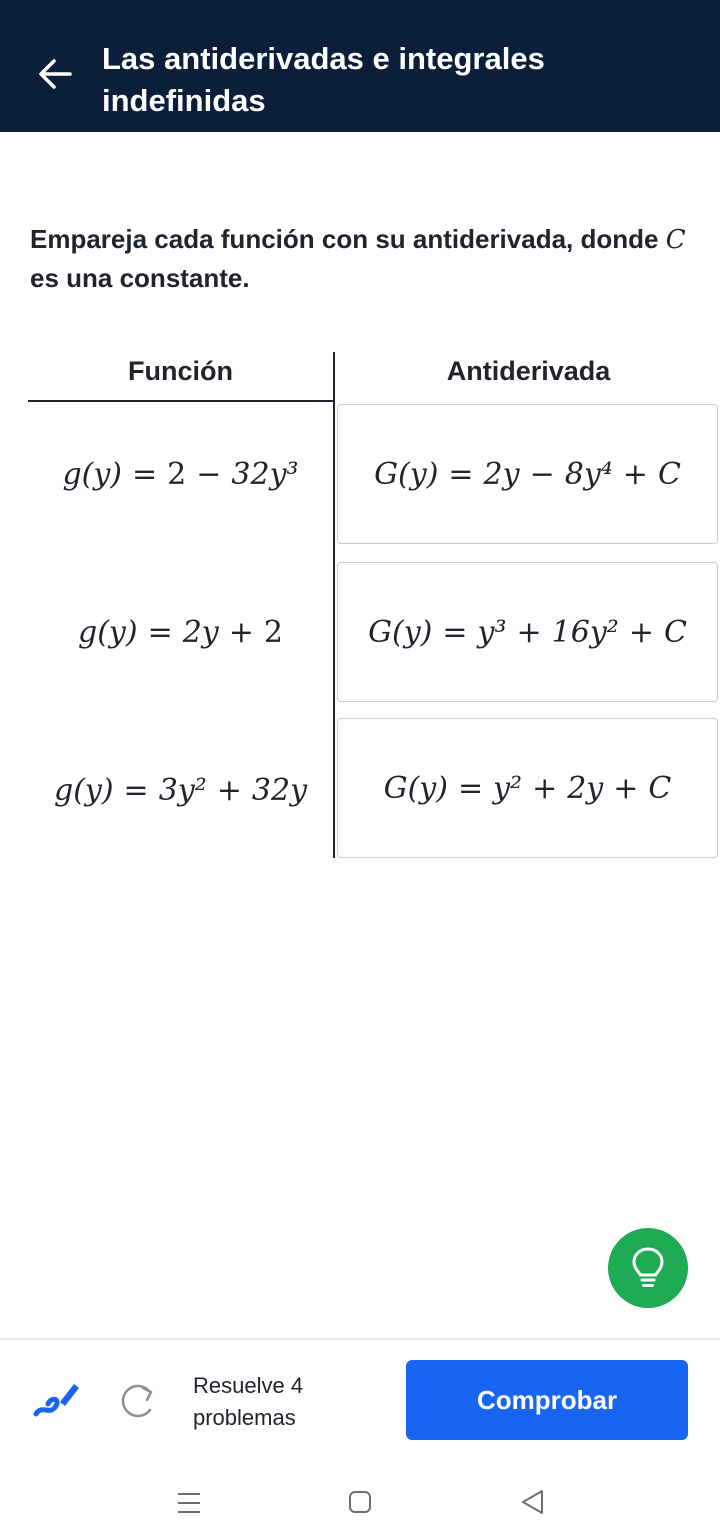 Image resolution: width=720 pixels, height=1524 pixels. What do you see at coordinates (547, 1400) in the screenshot?
I see `check-button: Comprobar` at bounding box center [547, 1400].